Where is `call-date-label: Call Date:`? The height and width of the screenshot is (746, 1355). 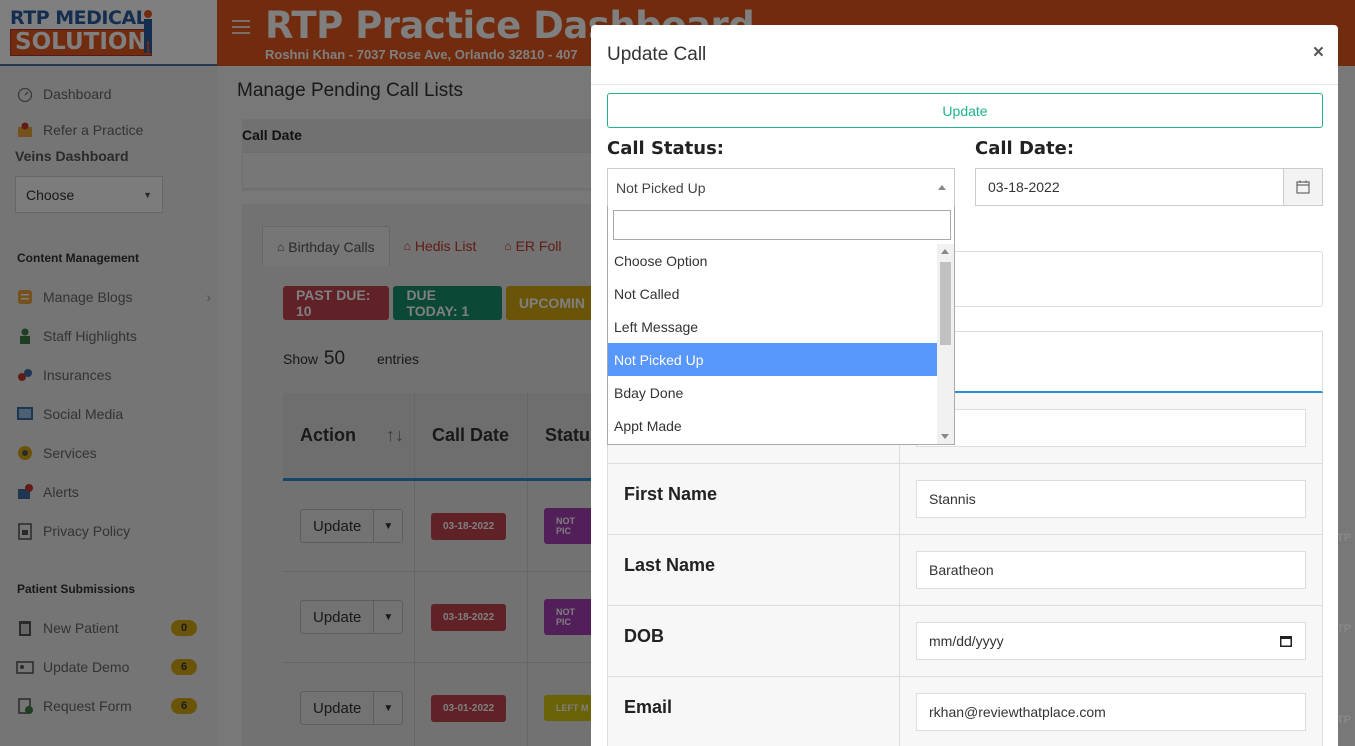
call-date-label: Call Date: is located at coordinates (1025, 148).